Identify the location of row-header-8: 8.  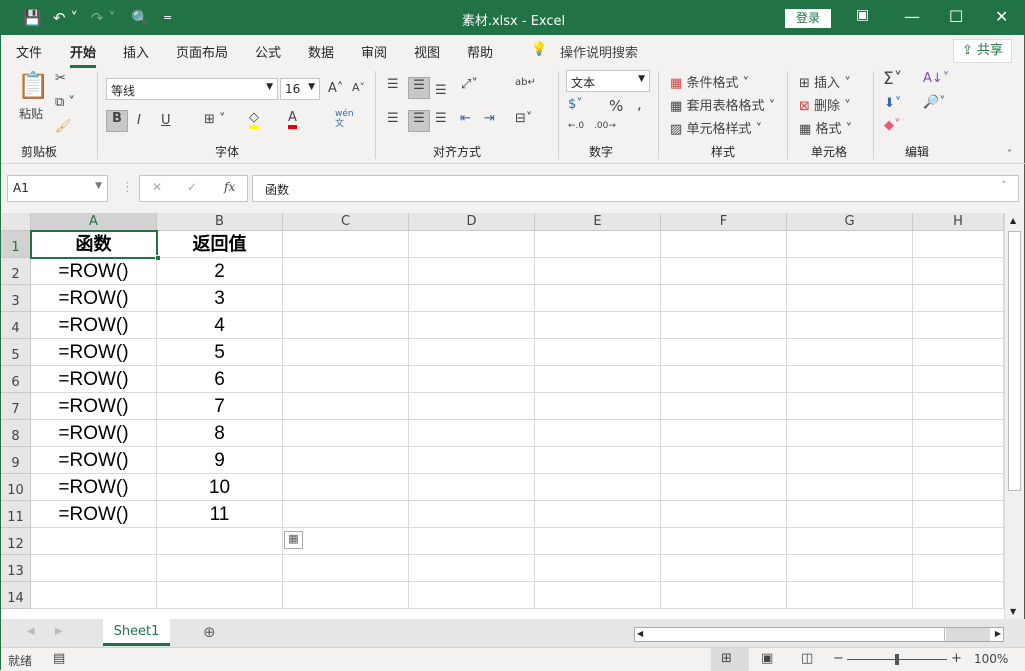
(16, 433).